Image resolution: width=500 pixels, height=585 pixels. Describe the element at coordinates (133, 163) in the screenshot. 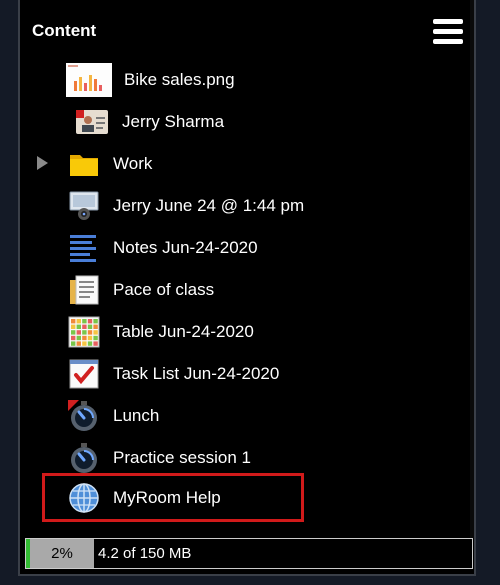

I see `list-item-label: Work` at that location.